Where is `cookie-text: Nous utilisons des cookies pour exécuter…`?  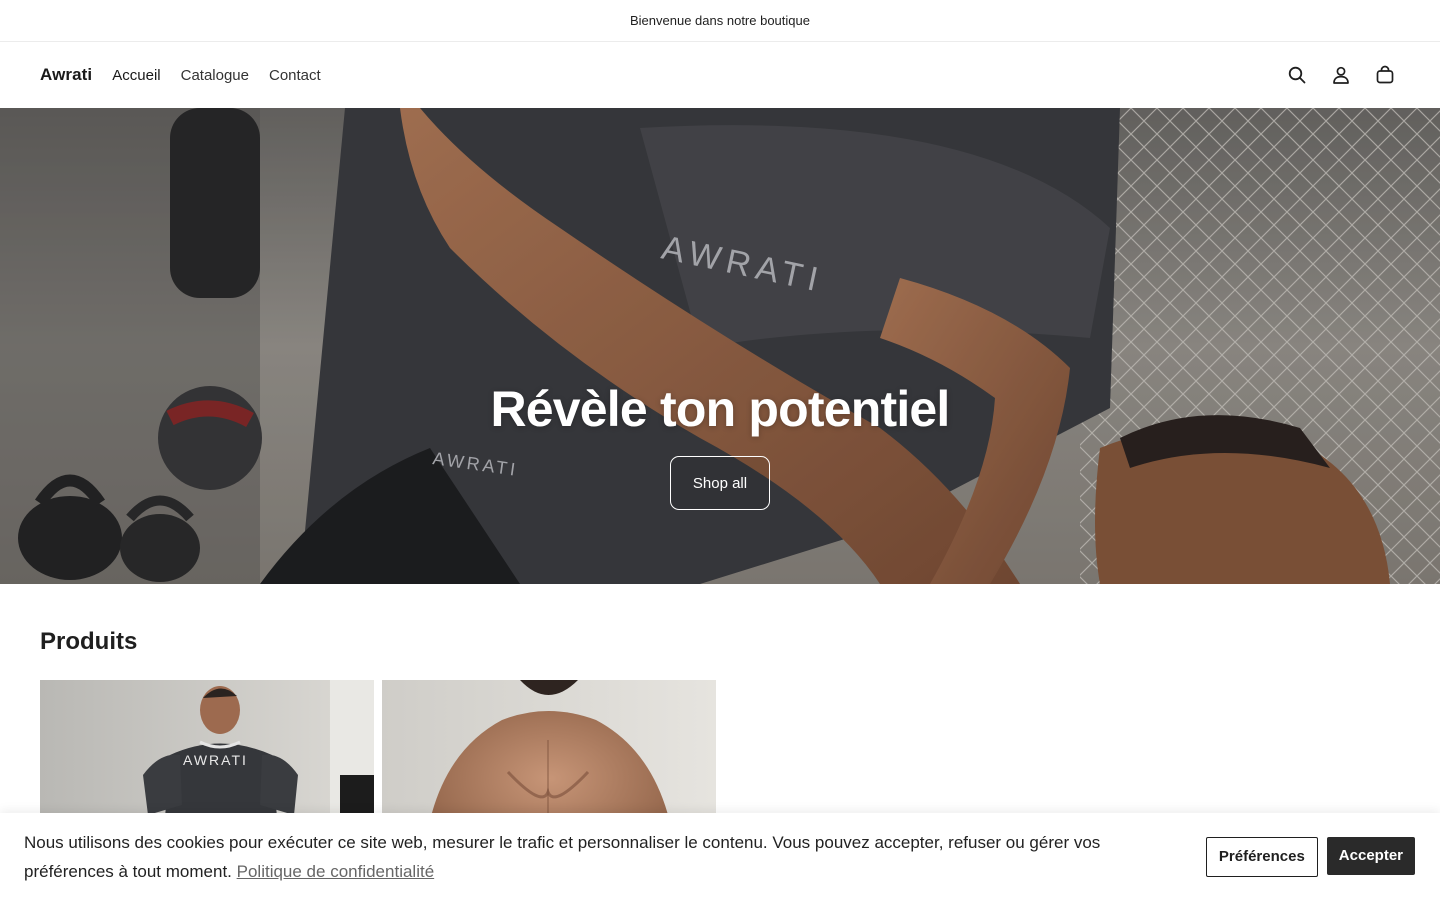 cookie-text: Nous utilisons des cookies pour exécuter… is located at coordinates (606, 857).